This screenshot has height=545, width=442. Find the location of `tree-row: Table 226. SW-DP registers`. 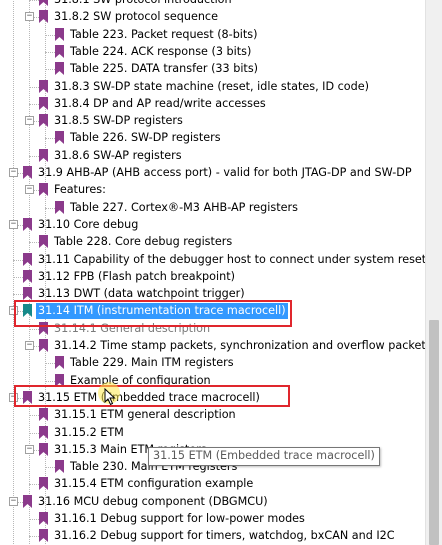

tree-row: Table 226. SW-DP registers is located at coordinates (212, 138).